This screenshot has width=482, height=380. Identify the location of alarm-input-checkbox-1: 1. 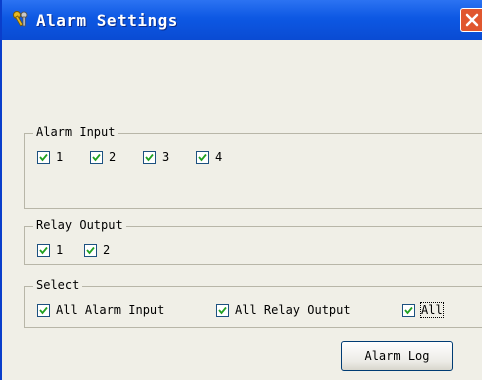
(50, 157).